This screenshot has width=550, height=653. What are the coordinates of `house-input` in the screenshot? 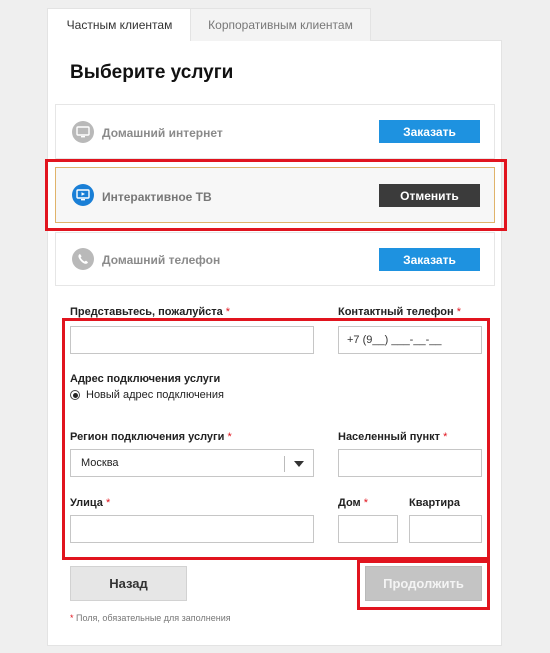 It's located at (368, 529).